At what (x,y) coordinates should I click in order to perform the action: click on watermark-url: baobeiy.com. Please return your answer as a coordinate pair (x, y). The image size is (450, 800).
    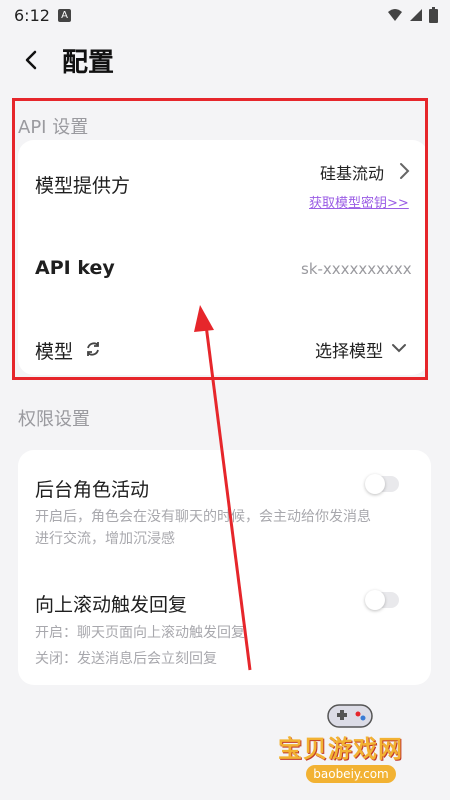
    Looking at the image, I should click on (351, 774).